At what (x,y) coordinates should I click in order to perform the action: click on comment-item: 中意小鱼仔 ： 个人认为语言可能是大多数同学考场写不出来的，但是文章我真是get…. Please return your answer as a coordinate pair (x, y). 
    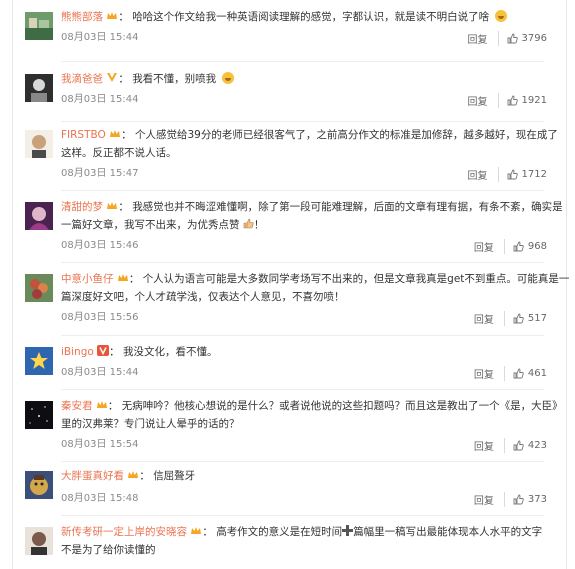
    Looking at the image, I should click on (297, 300).